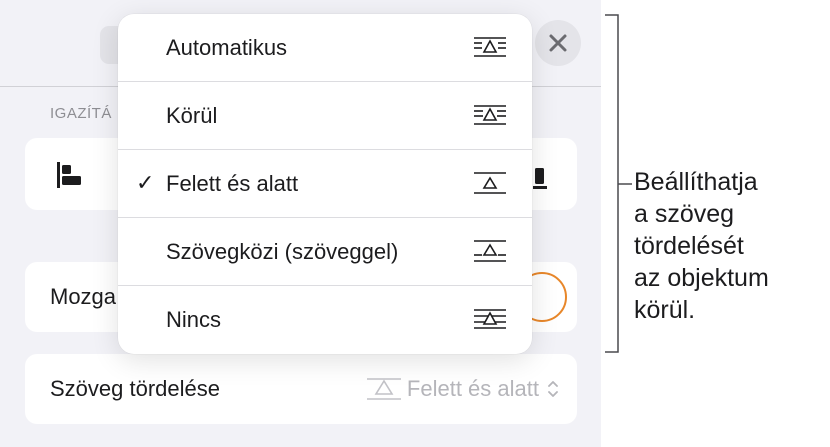 This screenshot has height=447, width=830. Describe the element at coordinates (135, 388) in the screenshot. I see `text-wrap-label: Szöveg tördelése` at that location.